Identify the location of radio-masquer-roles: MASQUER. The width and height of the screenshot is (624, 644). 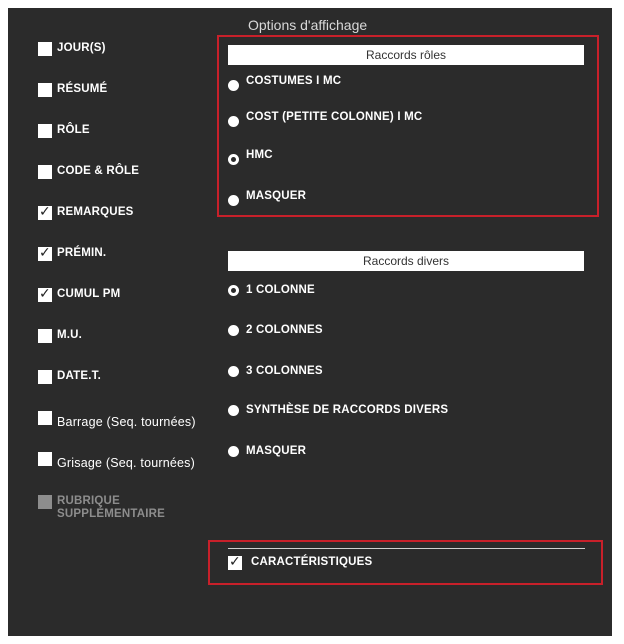
(267, 198).